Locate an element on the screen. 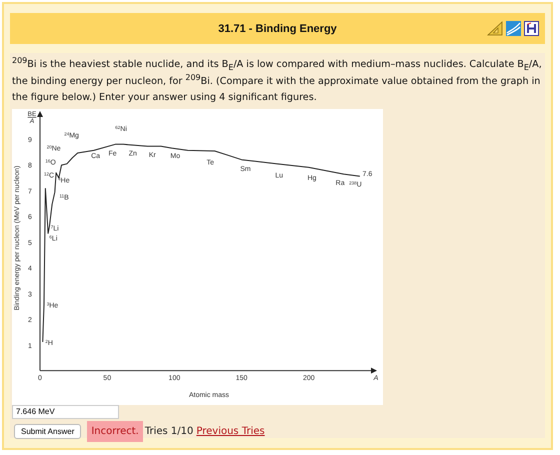  answer-field: 7.646 MeV is located at coordinates (65, 411).